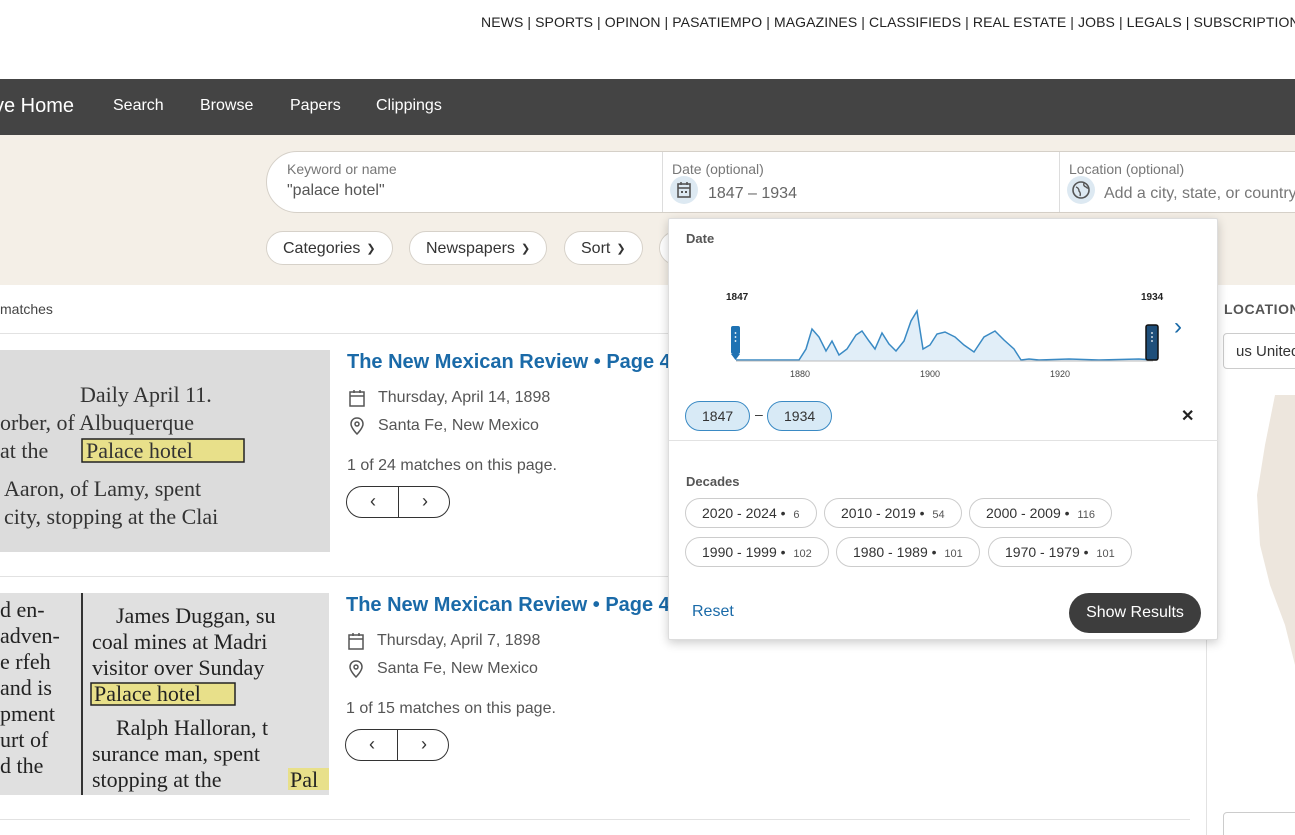 The image size is (1295, 835). What do you see at coordinates (944, 329) in the screenshot?
I see `date-histogram: 1847 1934 1880 1900 1920` at bounding box center [944, 329].